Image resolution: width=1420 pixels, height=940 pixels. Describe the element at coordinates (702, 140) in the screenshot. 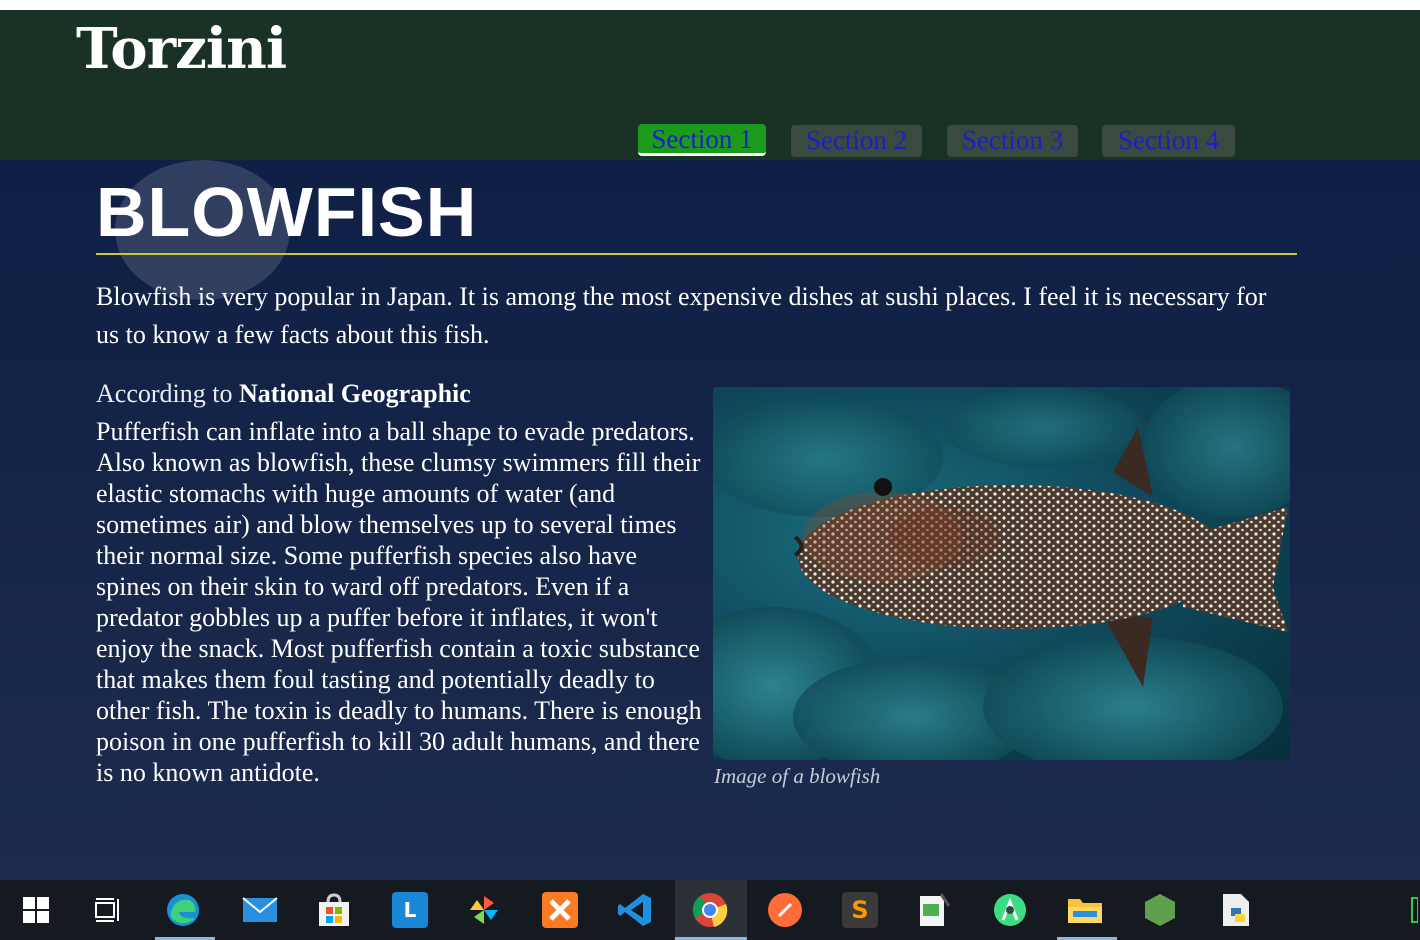

I see `tab-section-1: Section 1` at that location.